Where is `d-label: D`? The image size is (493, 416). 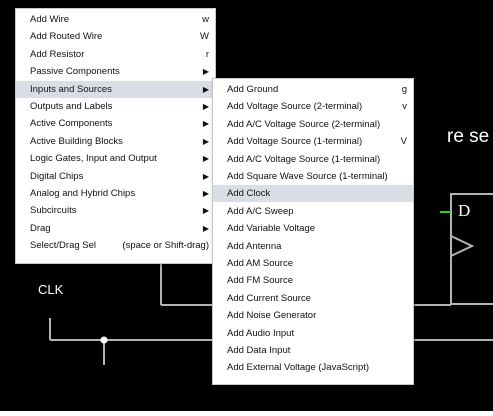
d-label: D is located at coordinates (464, 210).